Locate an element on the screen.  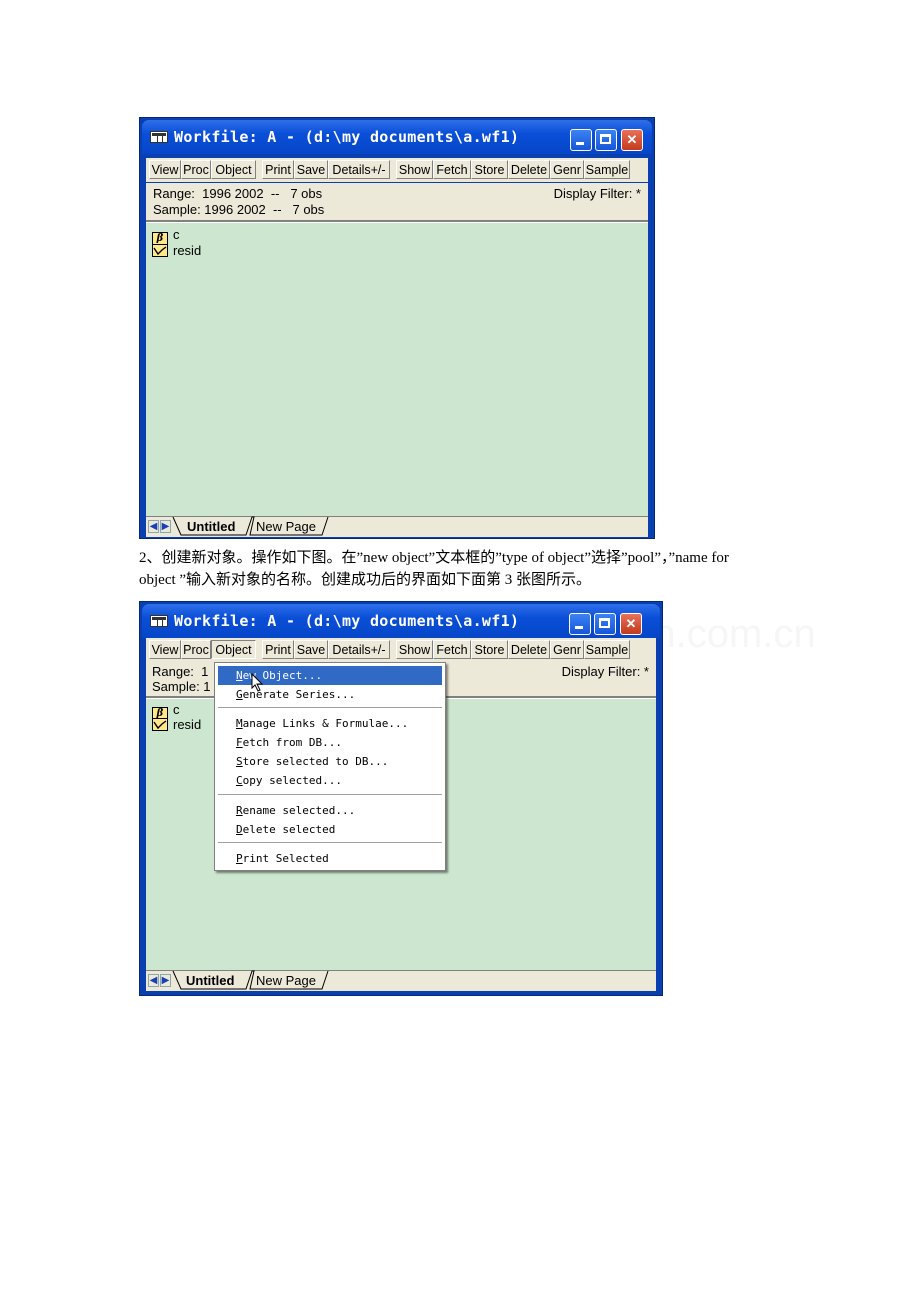
menu-item-delete-selected: Delete selected is located at coordinates (330, 829).